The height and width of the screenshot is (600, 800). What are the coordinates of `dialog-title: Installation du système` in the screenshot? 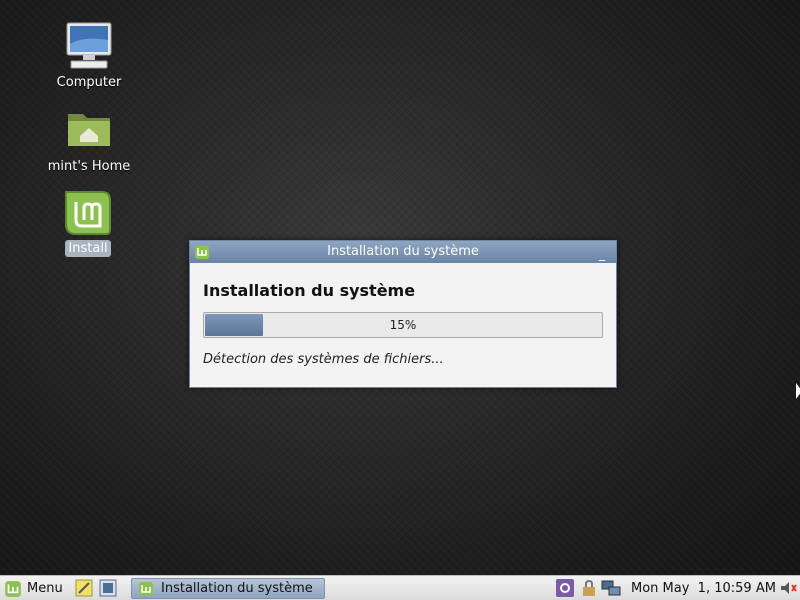 It's located at (403, 251).